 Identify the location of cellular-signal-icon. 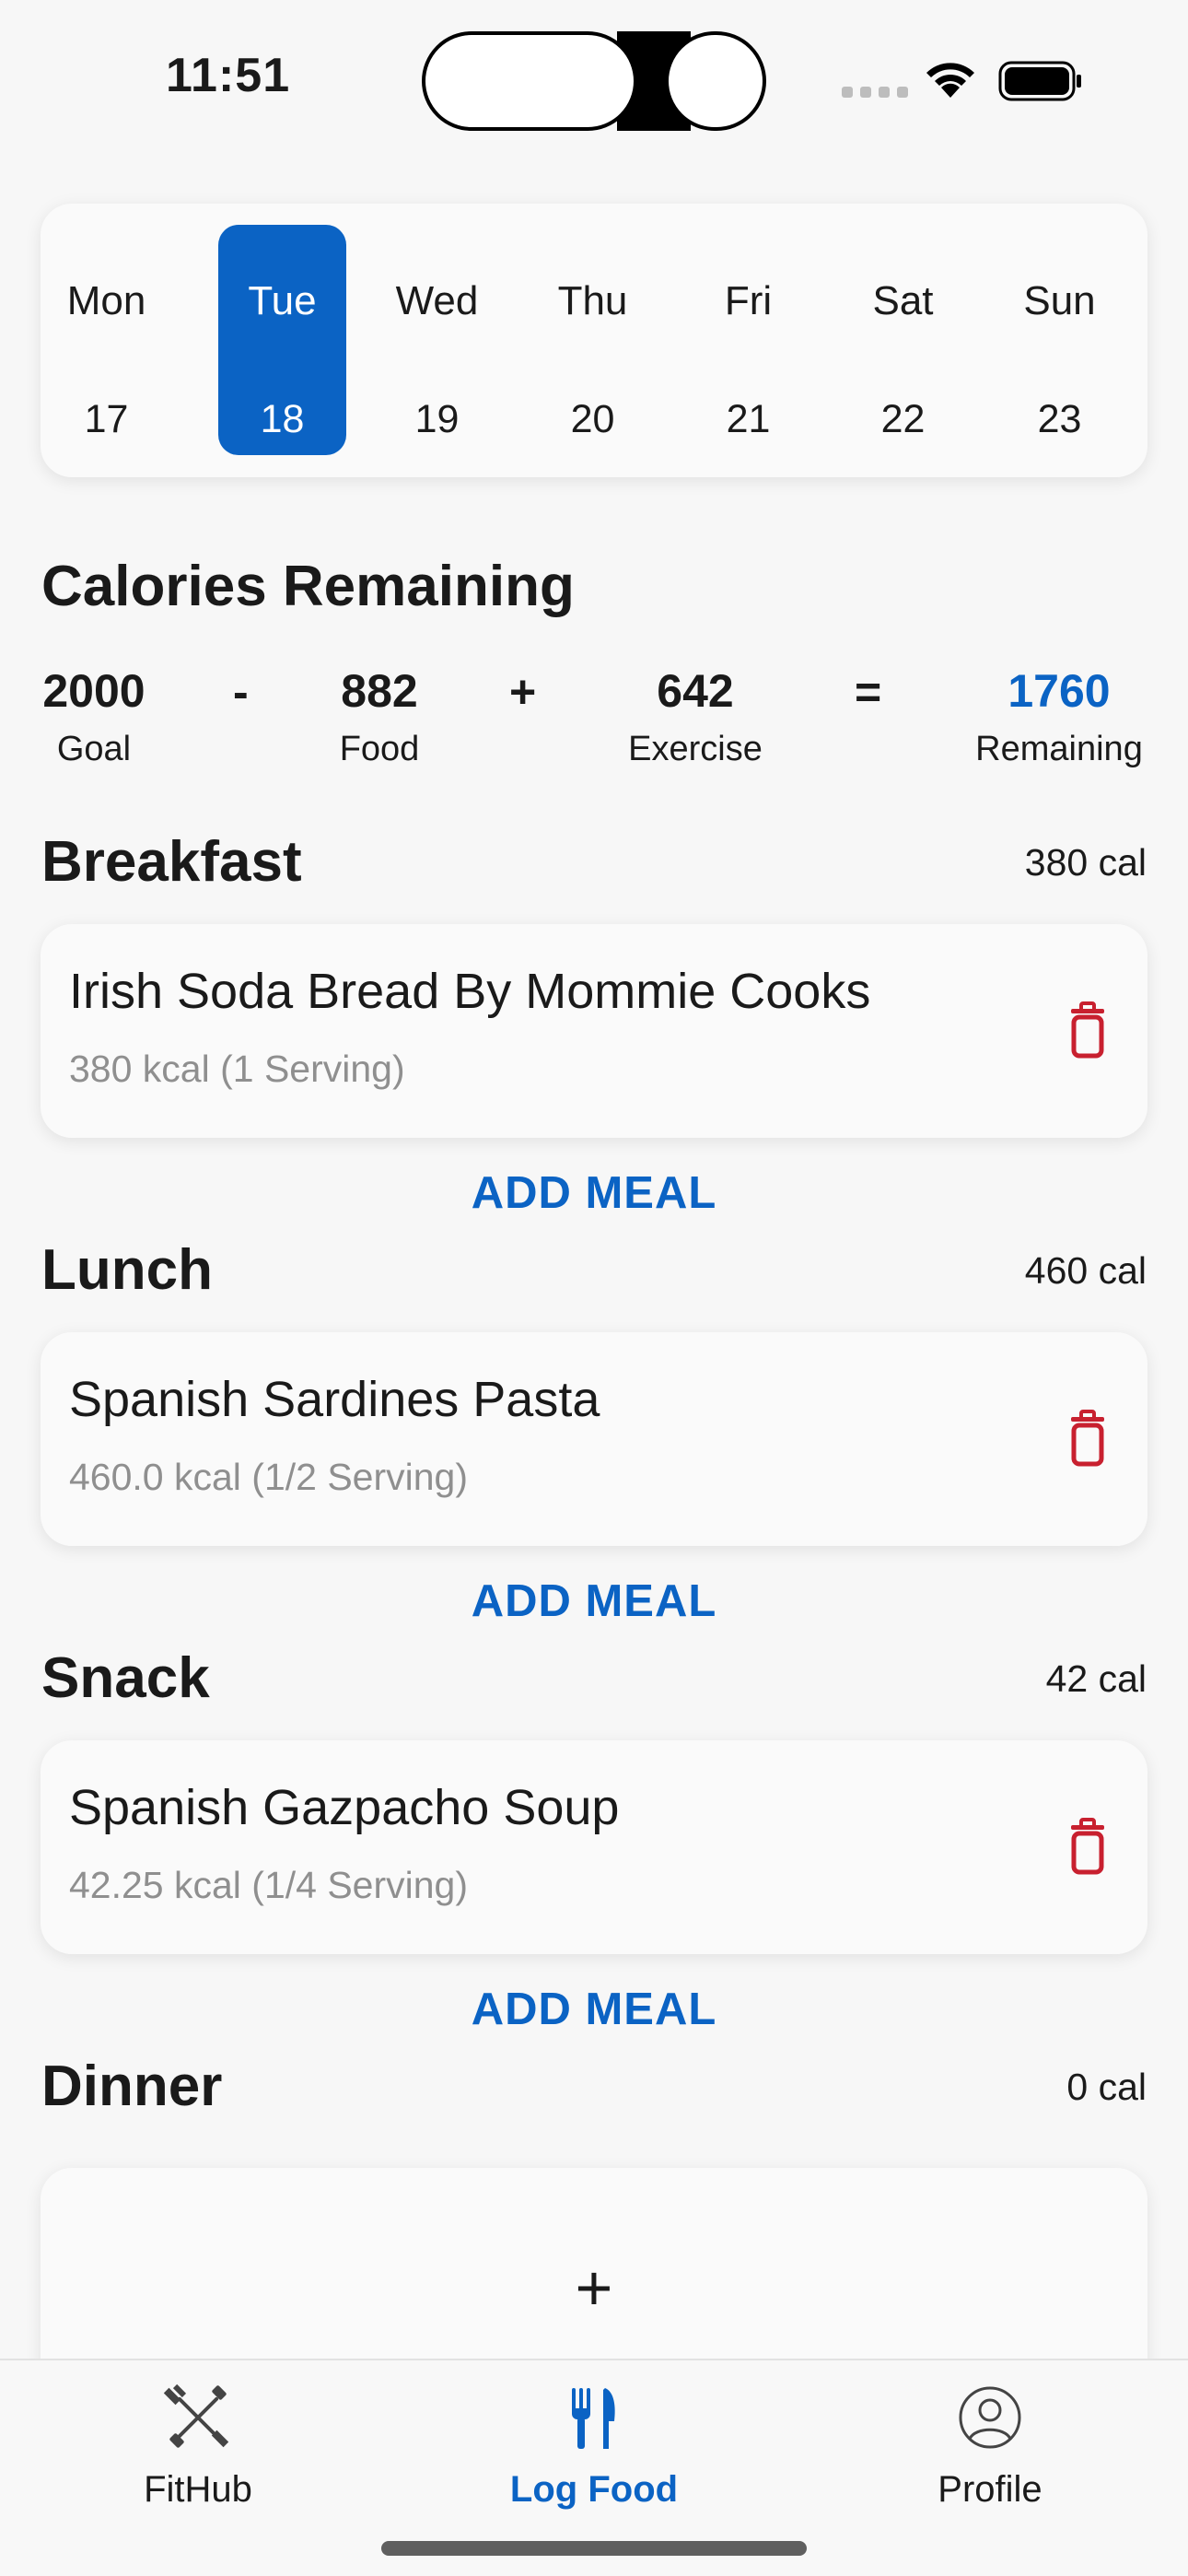
(875, 92).